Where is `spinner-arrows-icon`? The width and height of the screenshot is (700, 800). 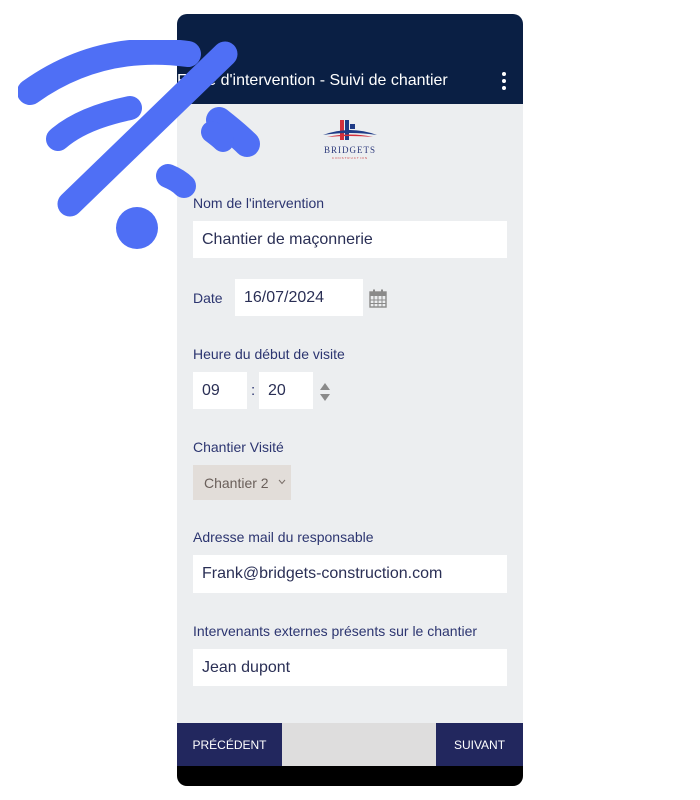 spinner-arrows-icon is located at coordinates (325, 392).